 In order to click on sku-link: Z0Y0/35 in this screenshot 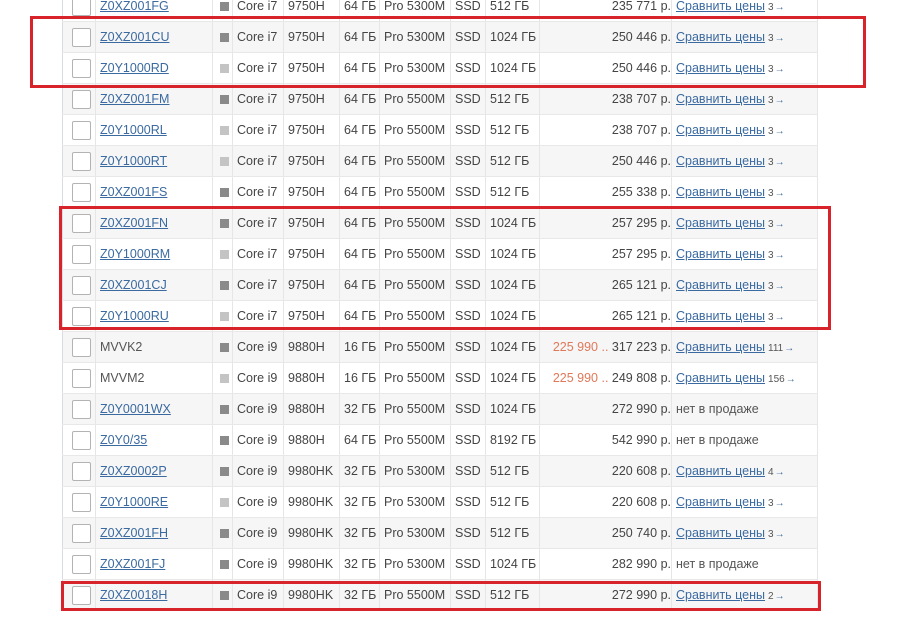, I will do `click(123, 440)`.